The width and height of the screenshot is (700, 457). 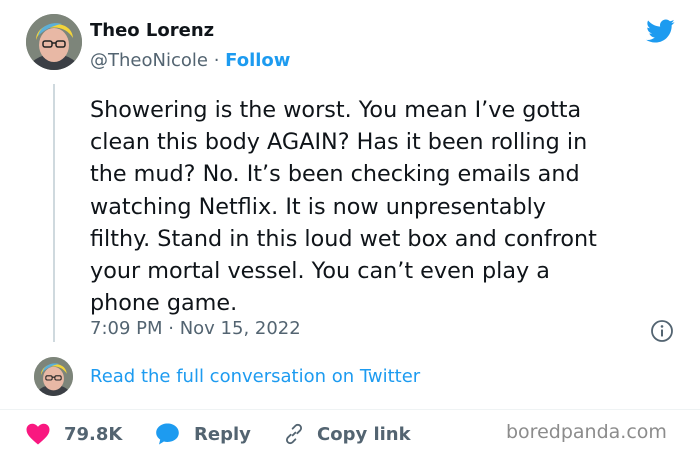 What do you see at coordinates (255, 376) in the screenshot?
I see `read-conversation-link: Read the full conversation on Twitter` at bounding box center [255, 376].